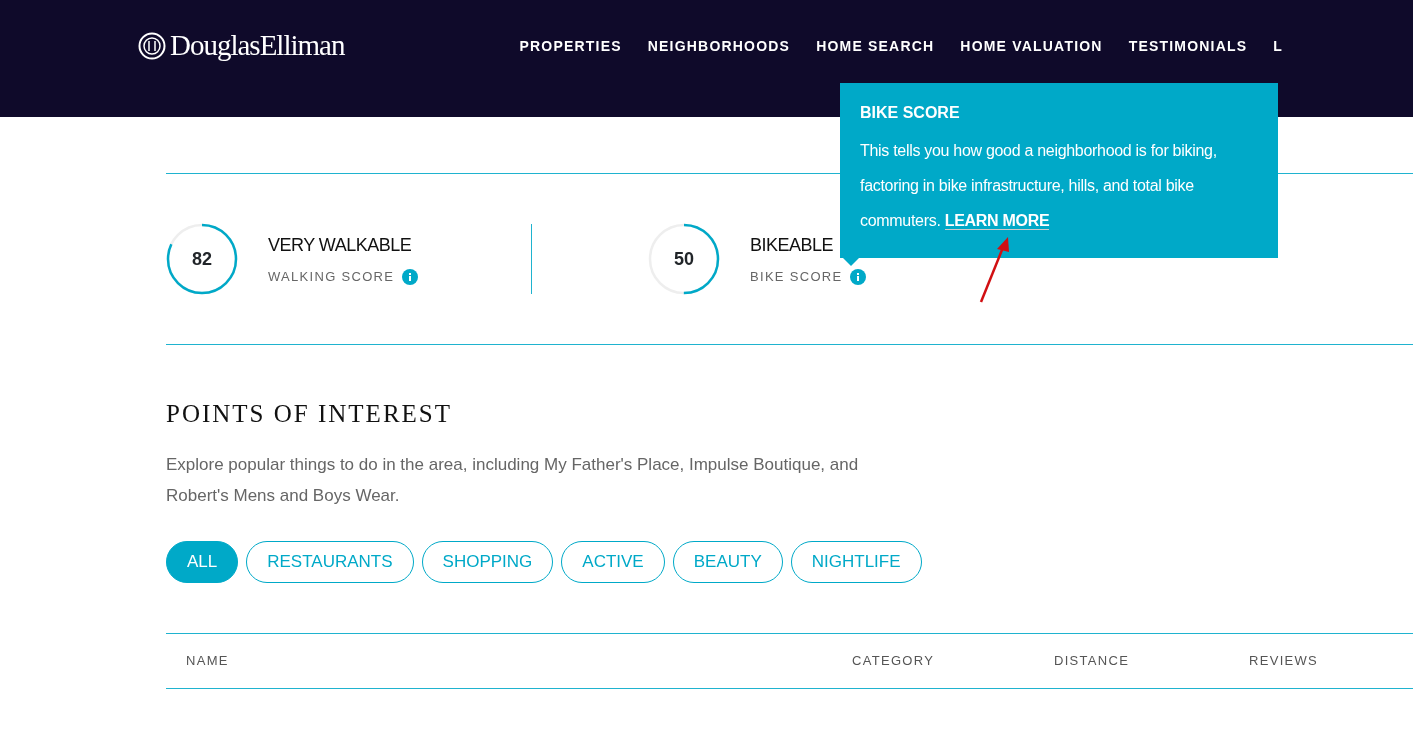  Describe the element at coordinates (1278, 46) in the screenshot. I see `nav-link: L` at that location.